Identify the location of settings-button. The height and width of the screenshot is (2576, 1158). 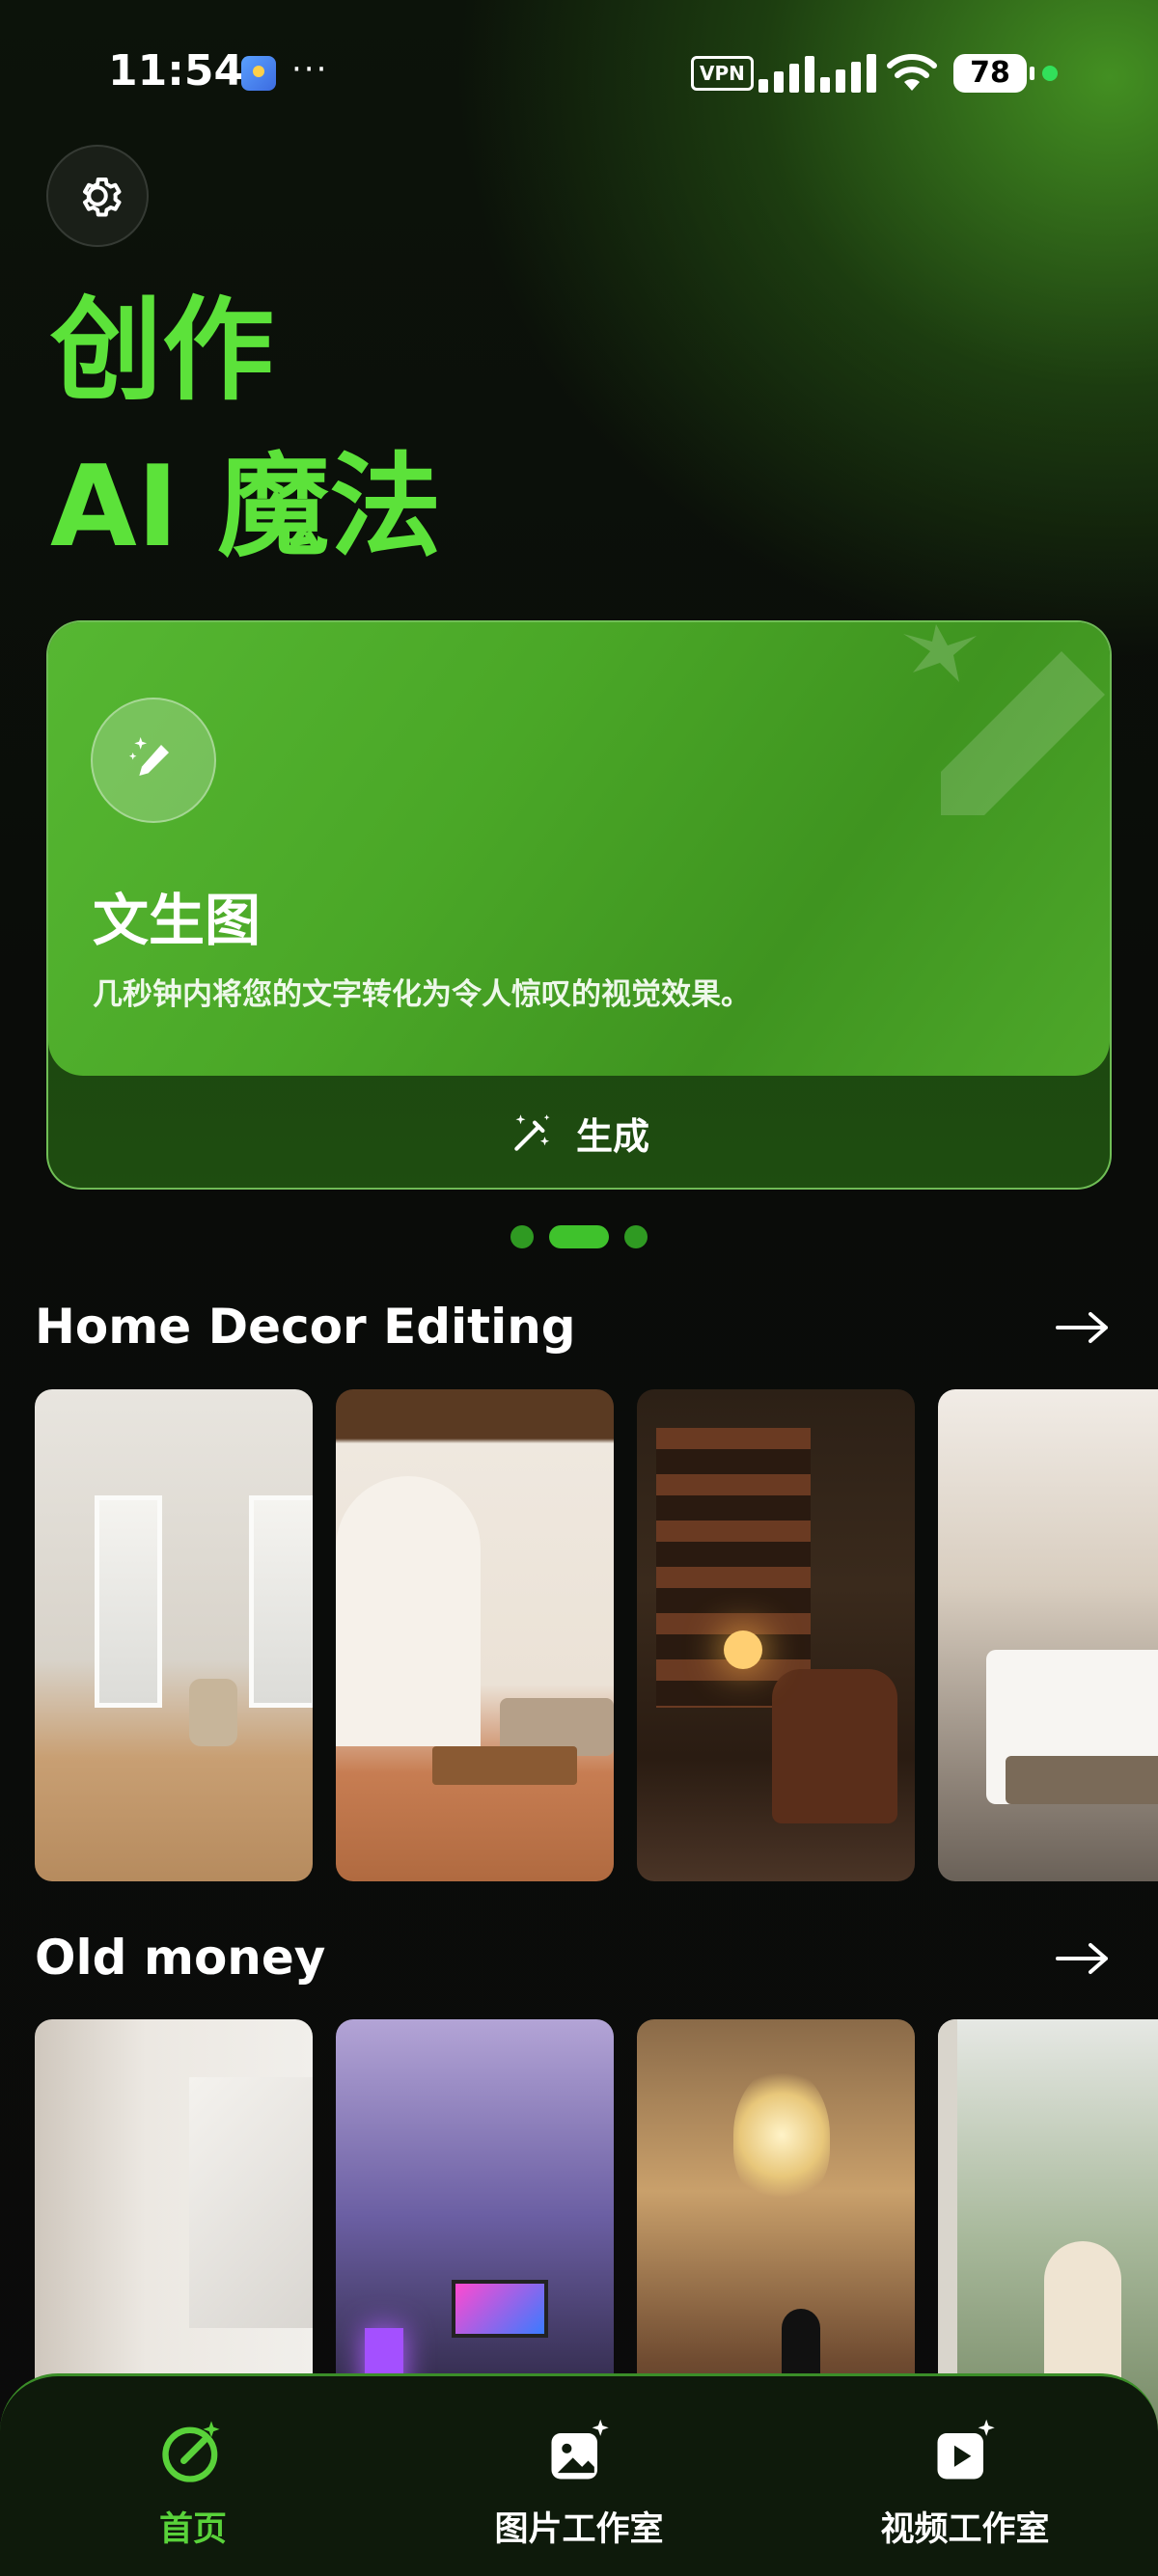
(97, 196).